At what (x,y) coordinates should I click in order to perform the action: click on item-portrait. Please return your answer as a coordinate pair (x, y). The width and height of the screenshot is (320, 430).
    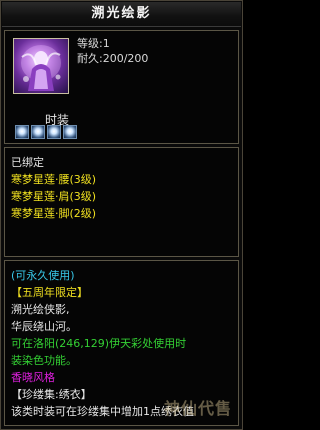
    Looking at the image, I should click on (41, 66).